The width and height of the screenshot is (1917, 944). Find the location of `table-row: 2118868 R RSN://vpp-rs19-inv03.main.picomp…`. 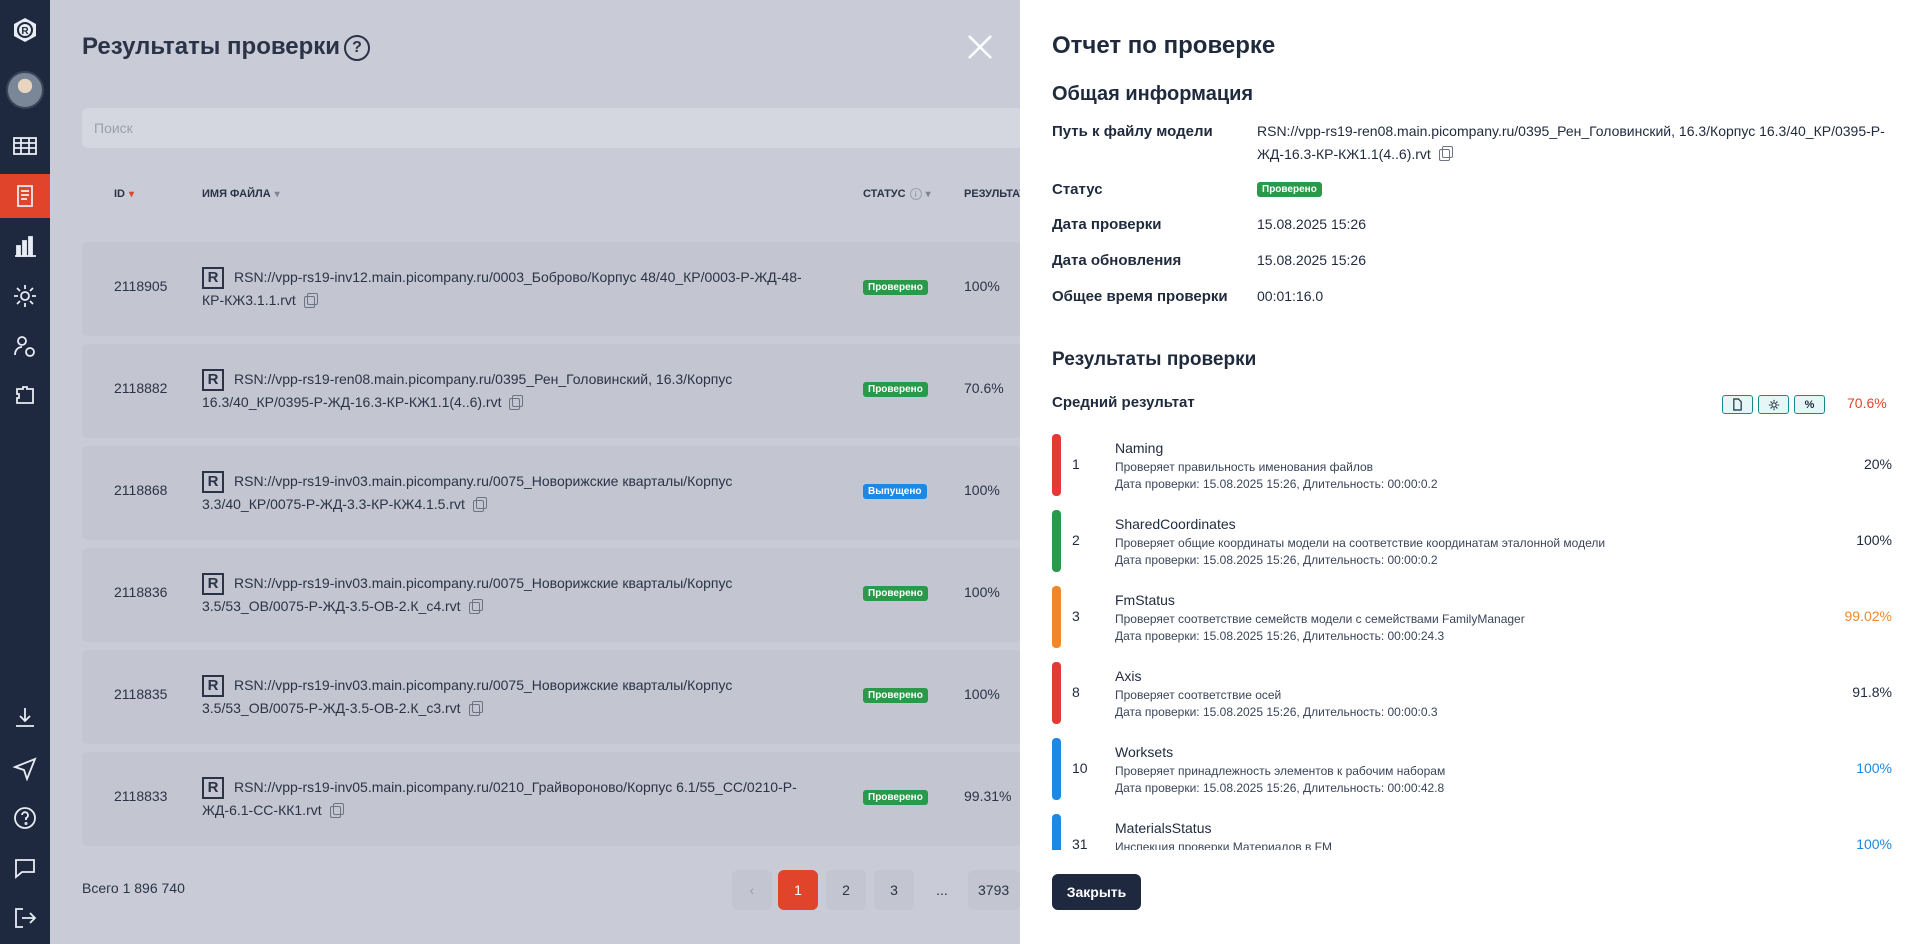

table-row: 2118868 R RSN://vpp-rs19-inv03.main.picomp… is located at coordinates (552, 493).